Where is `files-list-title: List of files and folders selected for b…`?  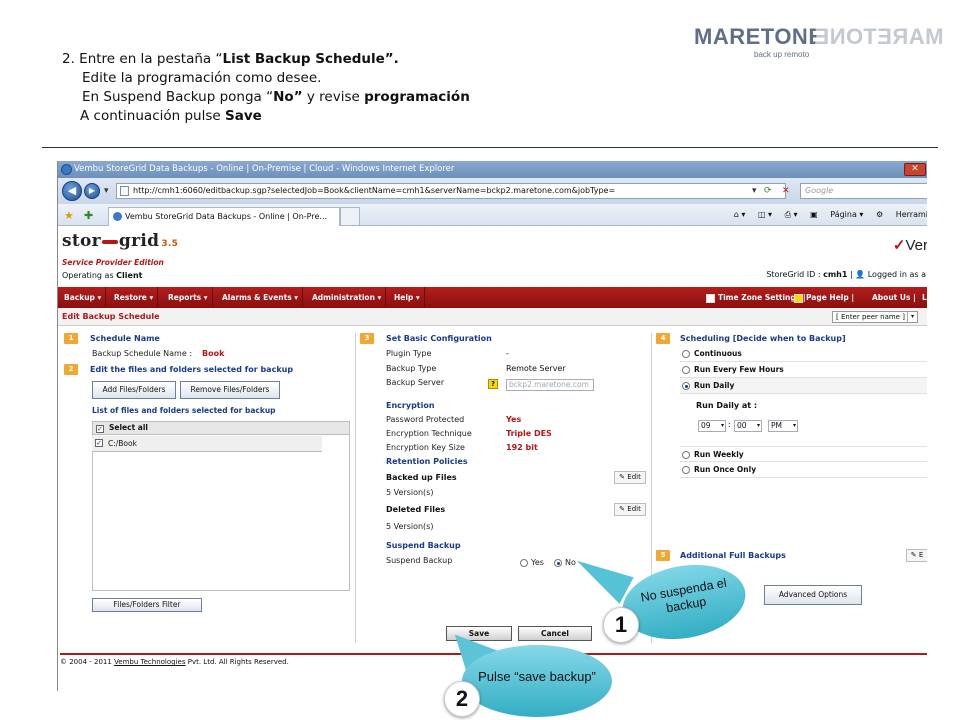
files-list-title: List of files and folders selected for b… is located at coordinates (184, 410).